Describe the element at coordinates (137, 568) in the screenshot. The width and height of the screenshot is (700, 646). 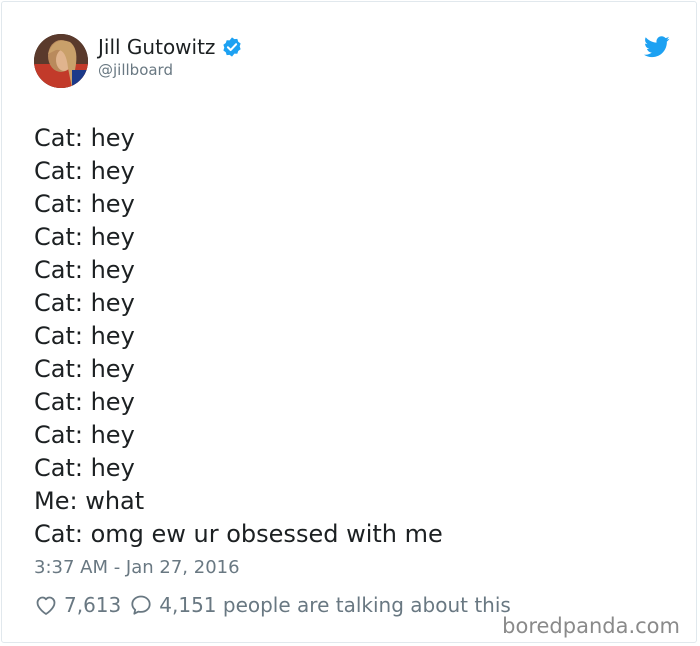
I see `tweet-timestamp: 3:37 AM - Jan 27, 2016` at that location.